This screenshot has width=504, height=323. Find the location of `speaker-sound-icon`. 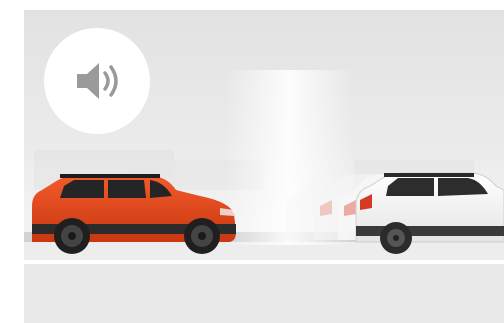

speaker-sound-icon is located at coordinates (97, 81).